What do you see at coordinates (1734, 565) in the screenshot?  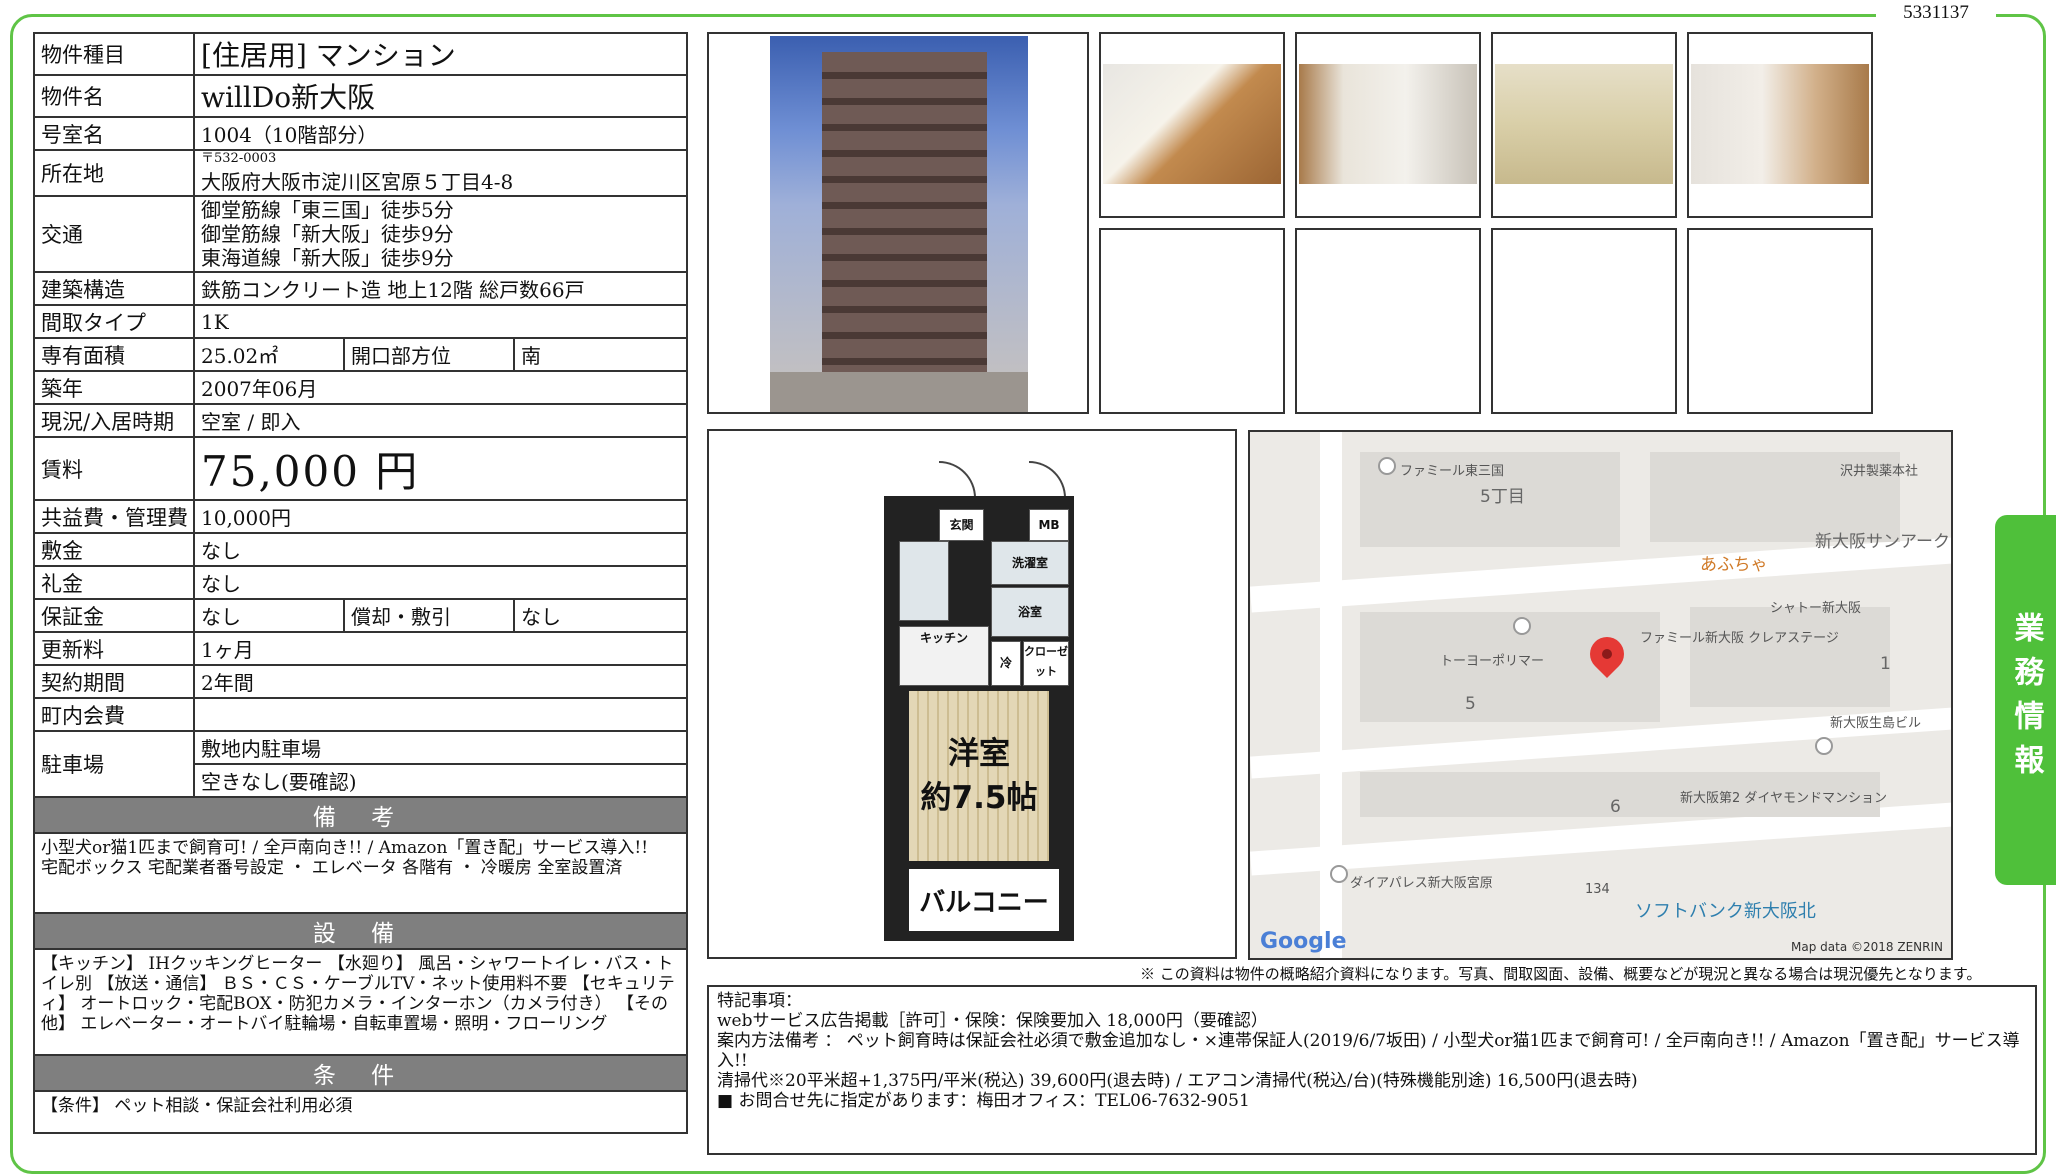 I see `map-label: あふちゃ` at bounding box center [1734, 565].